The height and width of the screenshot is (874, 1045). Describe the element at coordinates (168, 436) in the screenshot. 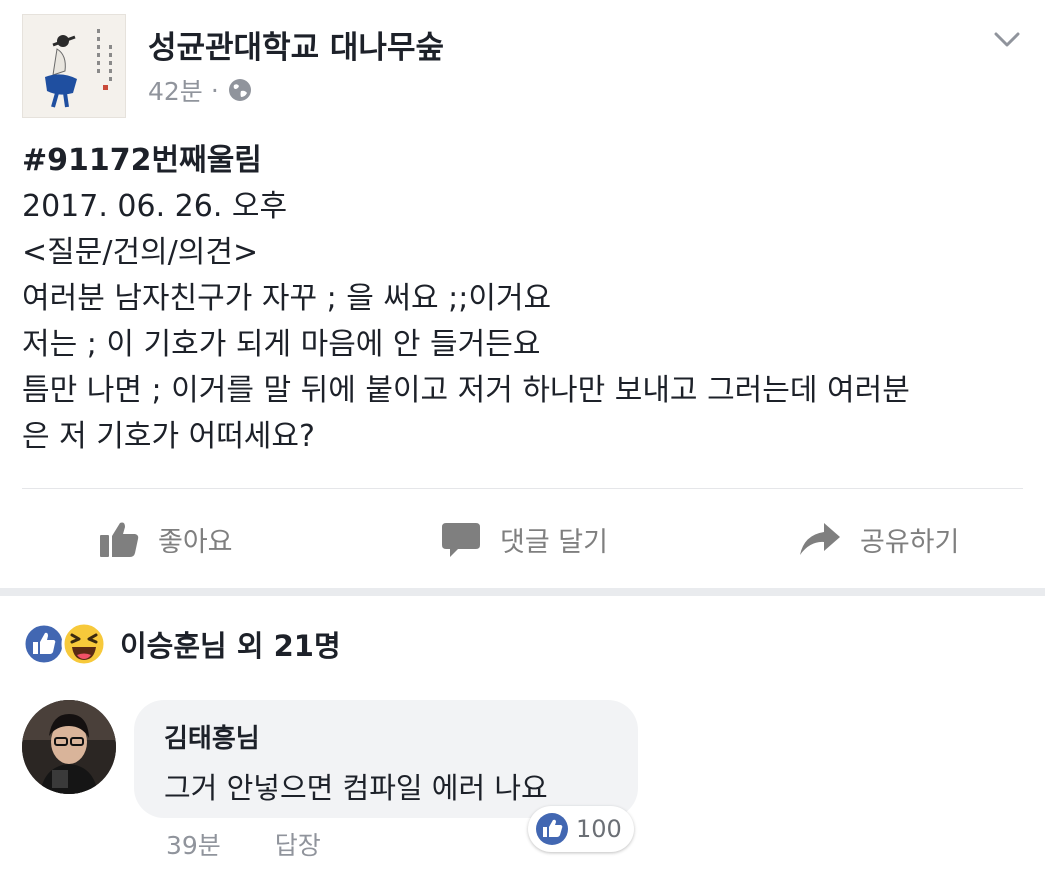

I see `post-line: 은 저 기호가 어떠세요?` at that location.